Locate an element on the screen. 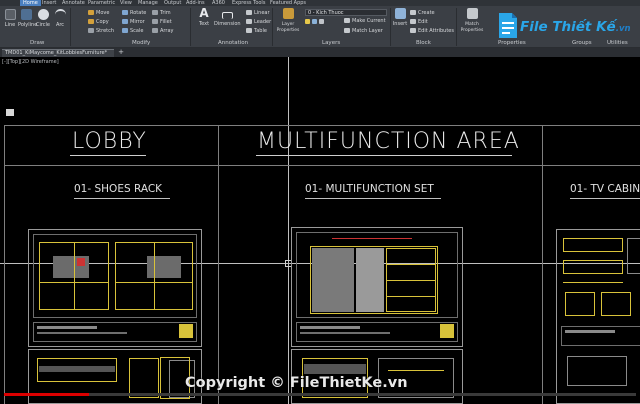 Image resolution: width=640 pixels, height=404 pixels. linear-label: Linear is located at coordinates (262, 13).